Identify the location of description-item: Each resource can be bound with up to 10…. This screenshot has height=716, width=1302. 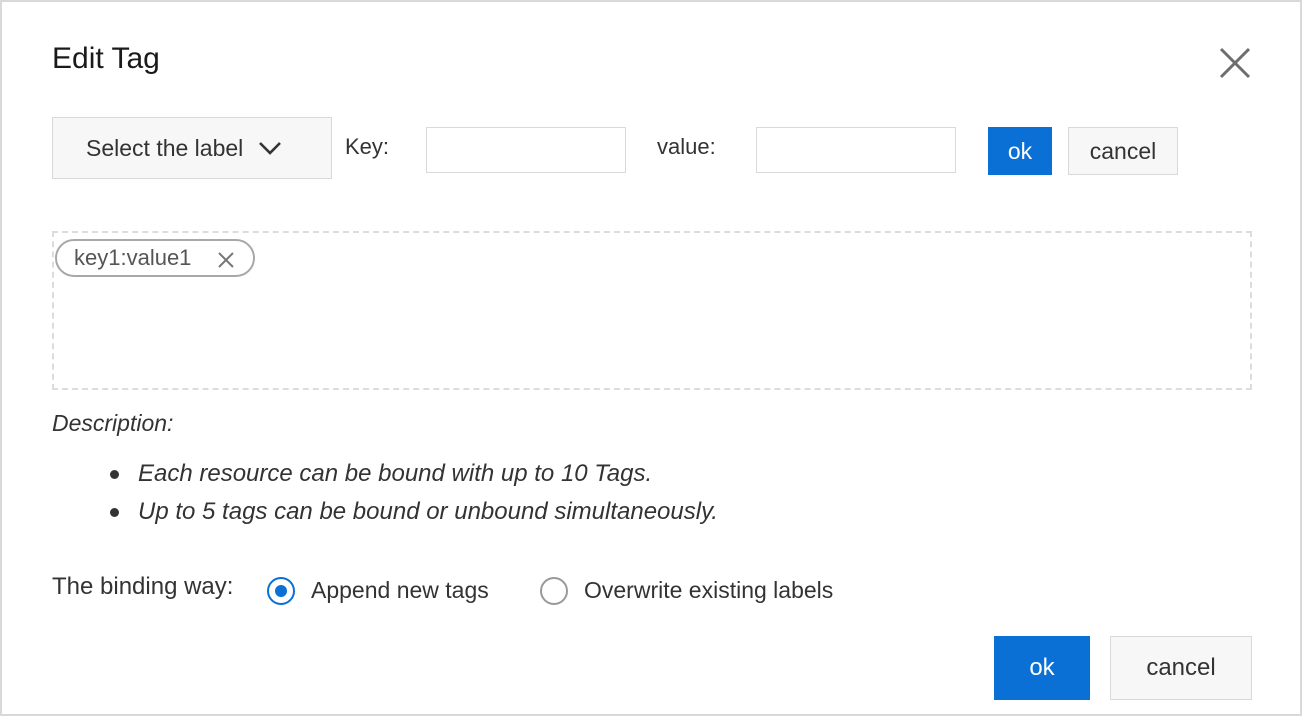
(414, 476).